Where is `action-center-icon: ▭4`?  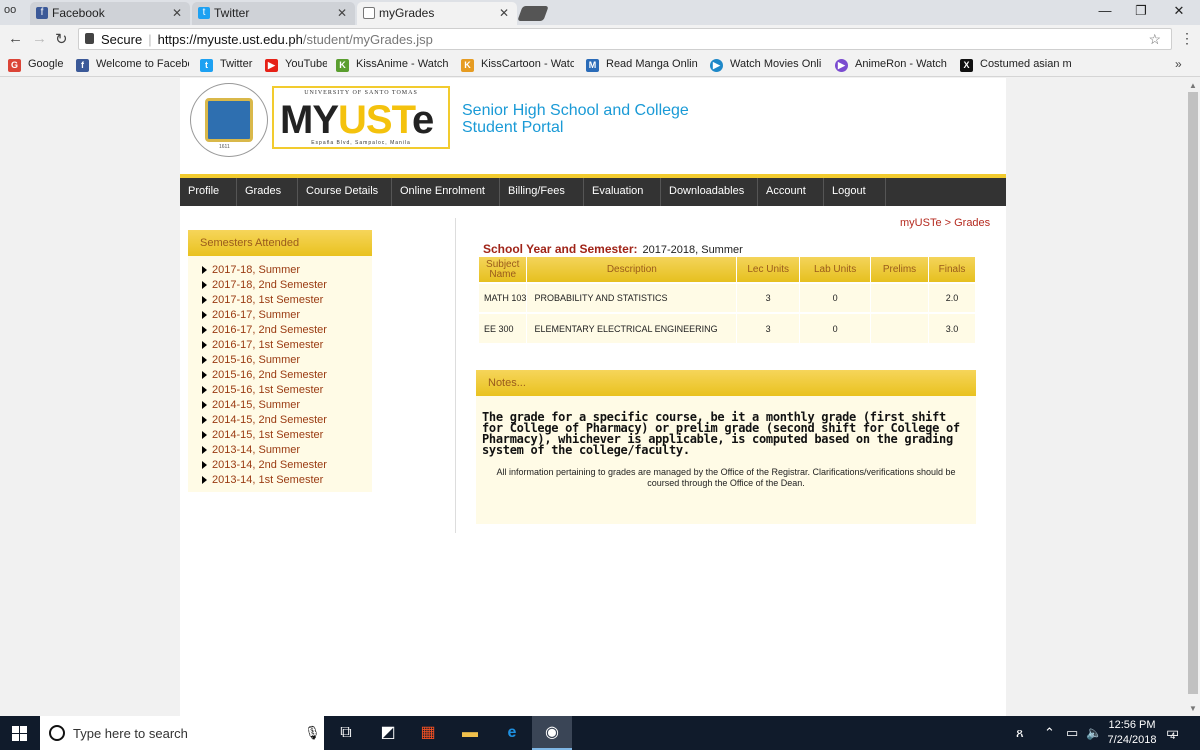 action-center-icon: ▭4 is located at coordinates (1175, 732).